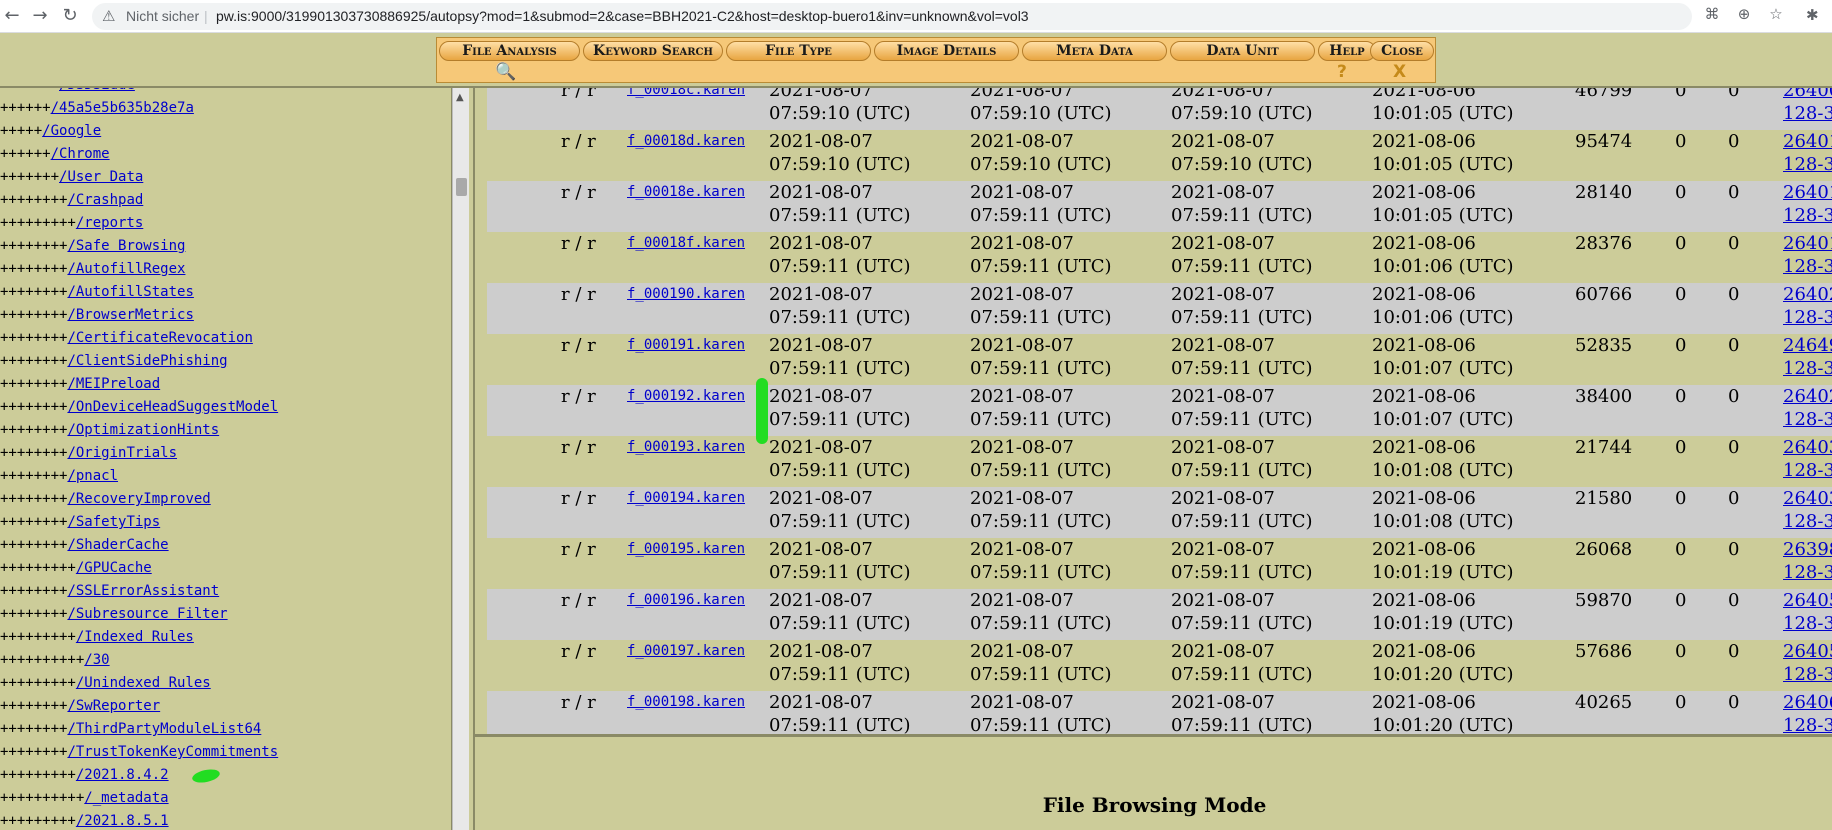  What do you see at coordinates (686, 94) in the screenshot?
I see `file-name-link: f_00018c.karen` at bounding box center [686, 94].